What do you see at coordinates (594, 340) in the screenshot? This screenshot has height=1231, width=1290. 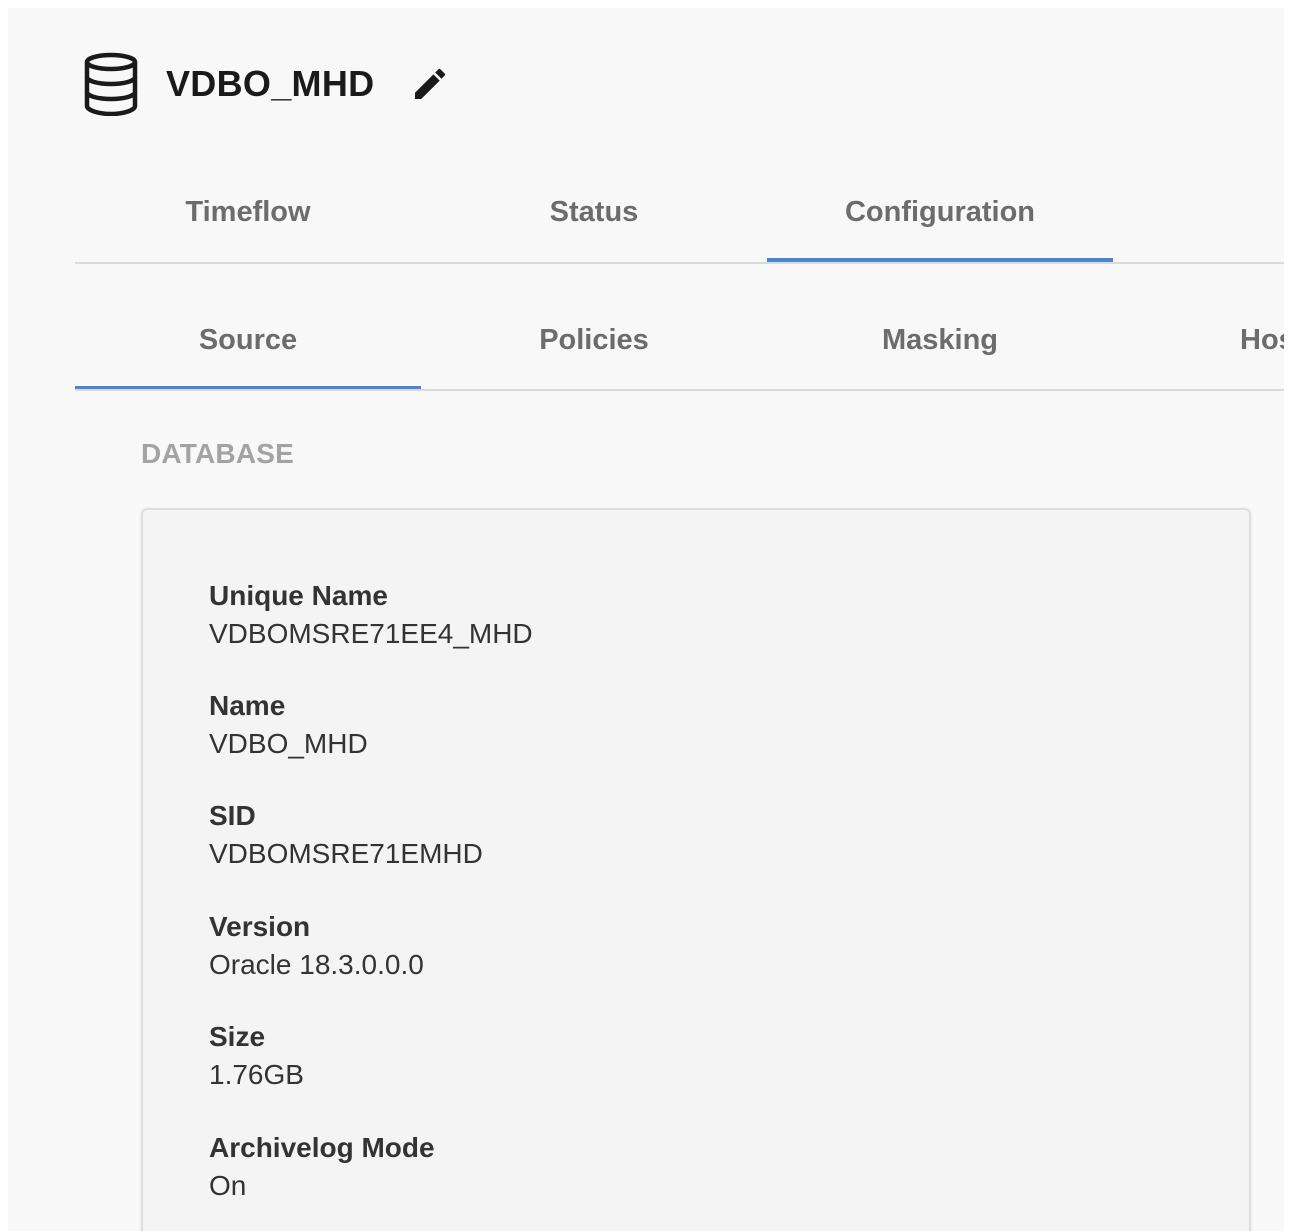 I see `tab-policies: Policies` at bounding box center [594, 340].